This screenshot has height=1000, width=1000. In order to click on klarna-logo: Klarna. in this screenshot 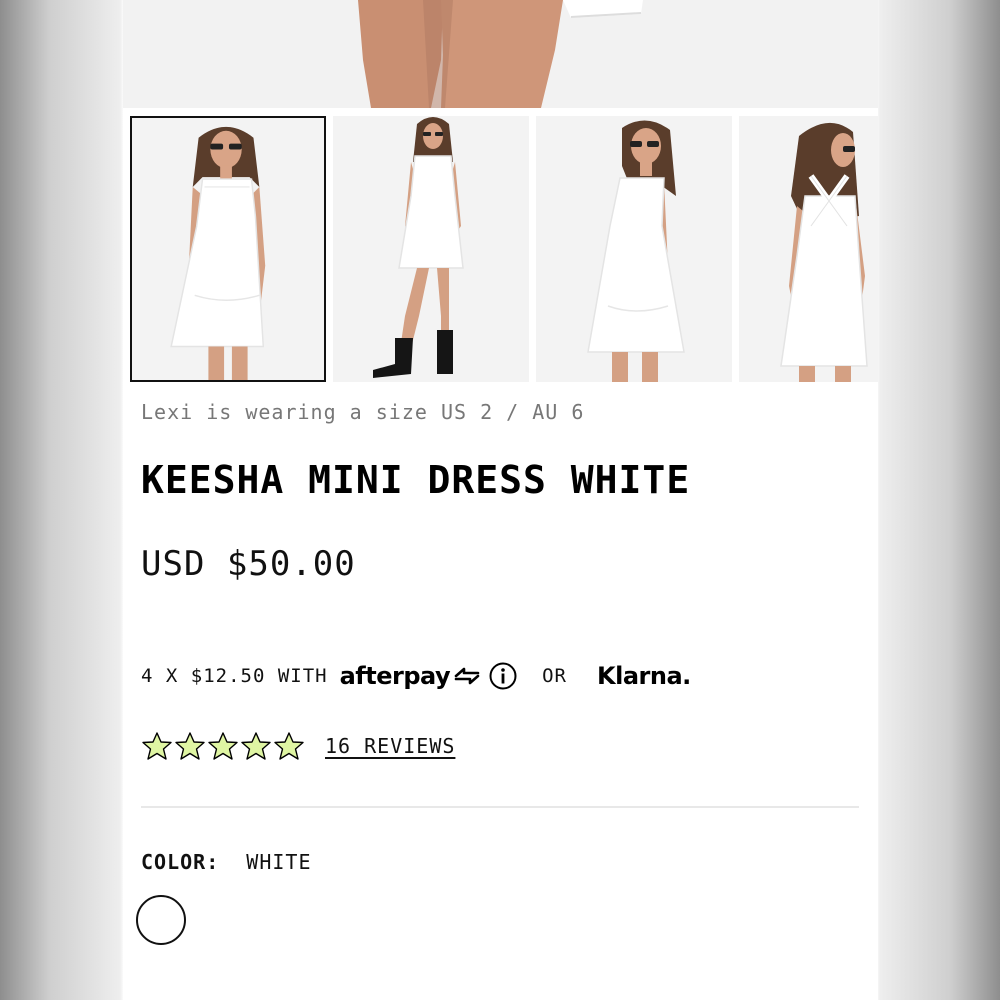, I will do `click(644, 676)`.